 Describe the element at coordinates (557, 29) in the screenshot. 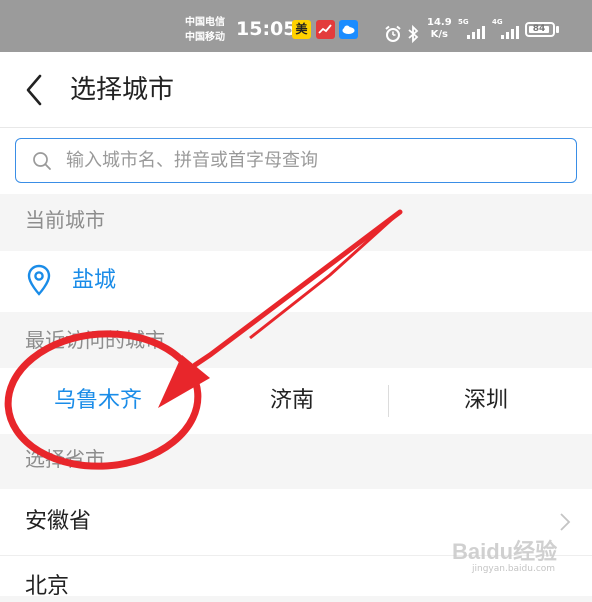

I see `battery-tip` at that location.